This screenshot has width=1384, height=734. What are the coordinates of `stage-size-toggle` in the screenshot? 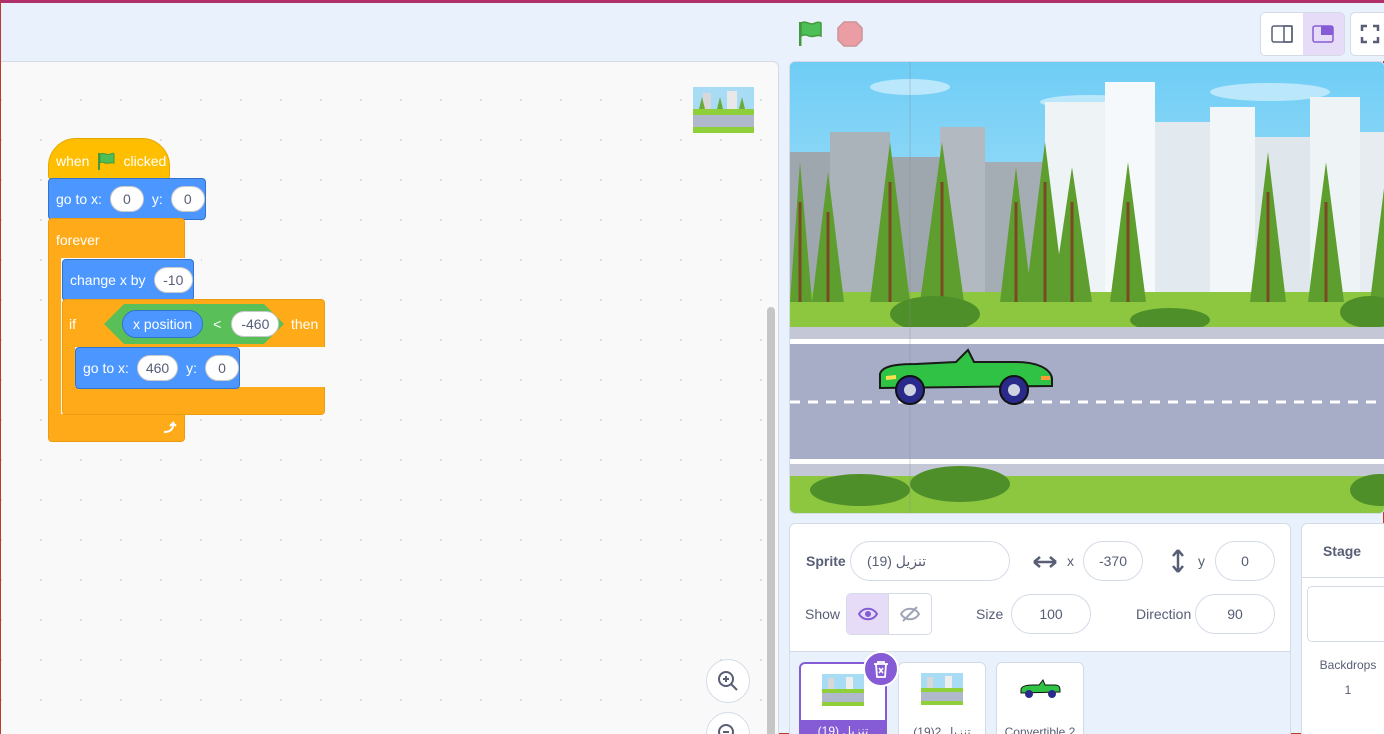 It's located at (1302, 34).